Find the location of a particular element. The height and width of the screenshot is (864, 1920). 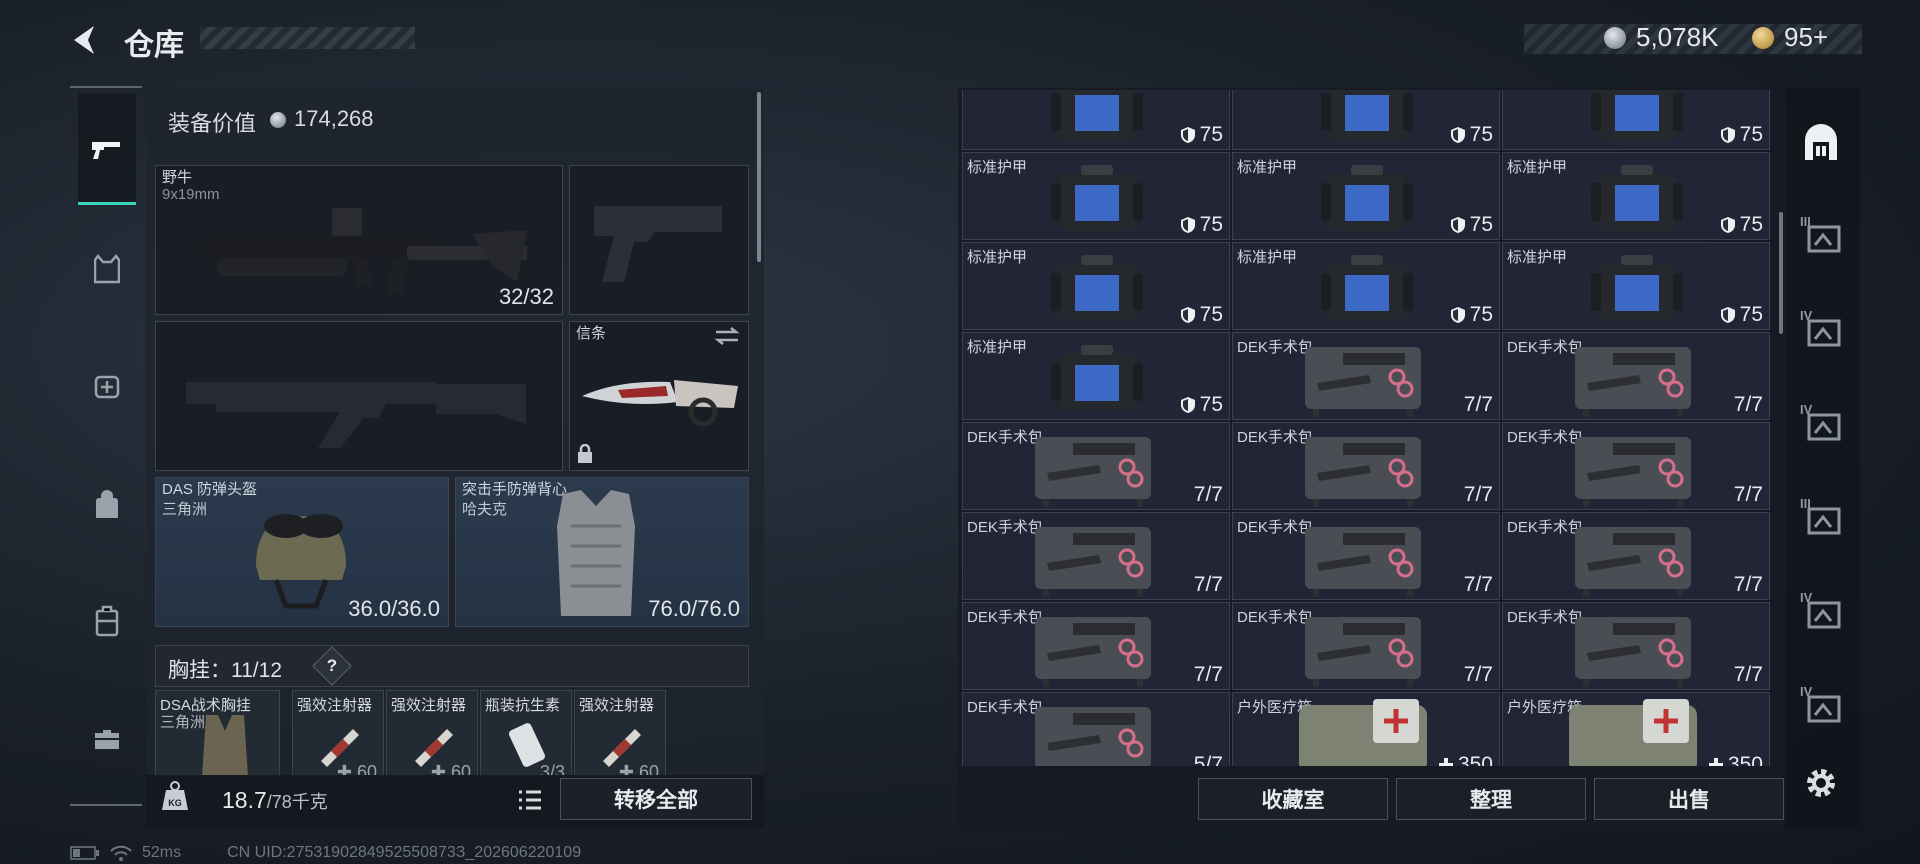

move-all-button: 转移全部 is located at coordinates (656, 799).